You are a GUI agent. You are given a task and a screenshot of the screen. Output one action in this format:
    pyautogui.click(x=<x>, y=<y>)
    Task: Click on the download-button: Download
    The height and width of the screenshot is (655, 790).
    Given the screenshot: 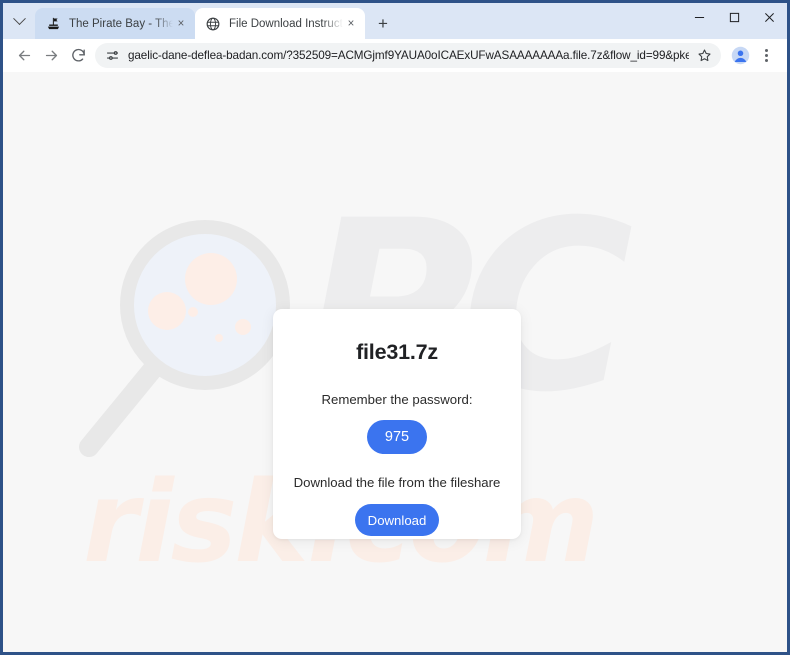 What is the action you would take?
    pyautogui.click(x=397, y=520)
    